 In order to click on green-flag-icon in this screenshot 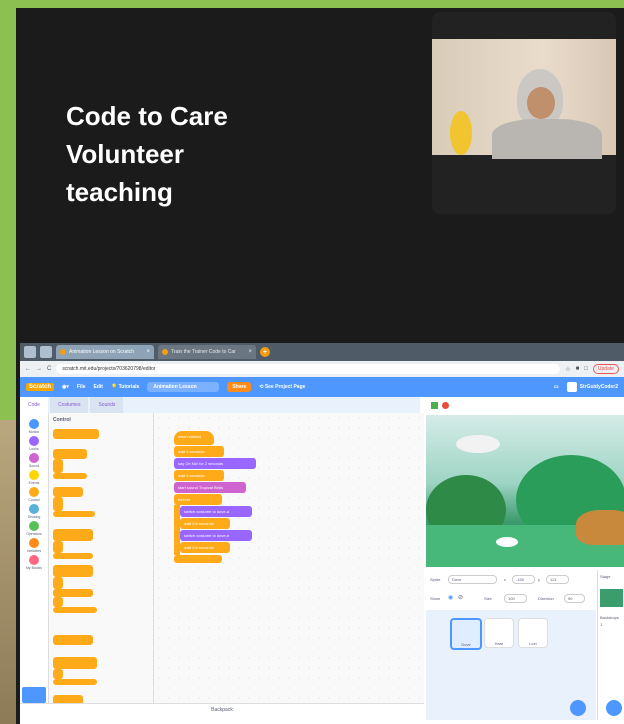, I will do `click(434, 405)`.